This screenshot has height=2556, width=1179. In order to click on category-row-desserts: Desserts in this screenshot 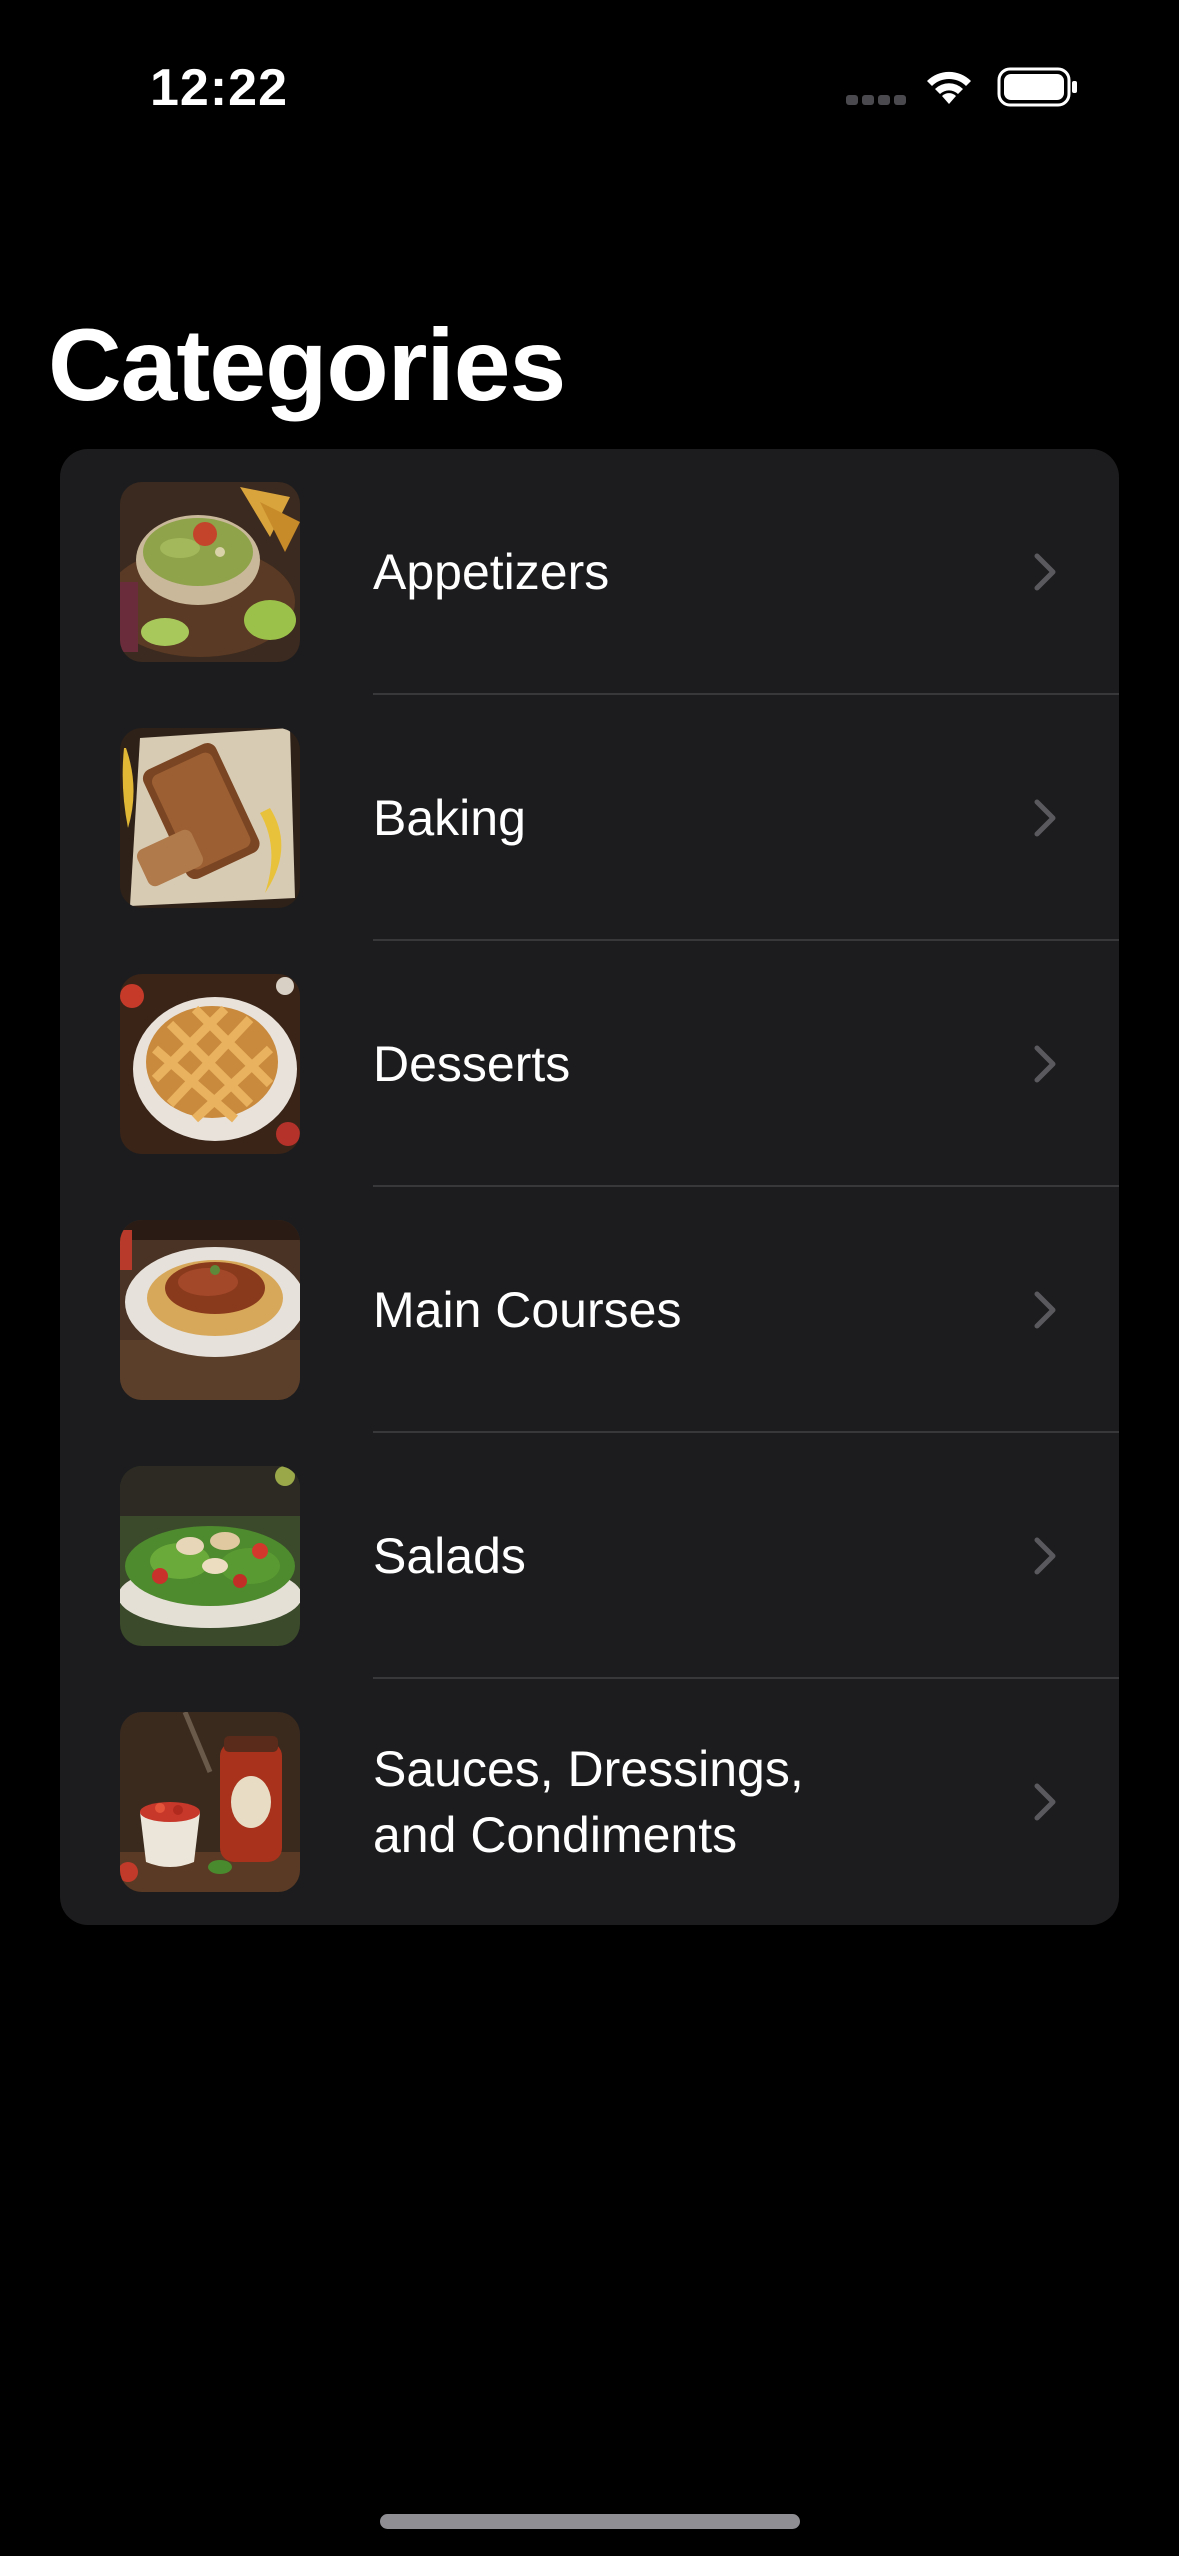, I will do `click(589, 1064)`.